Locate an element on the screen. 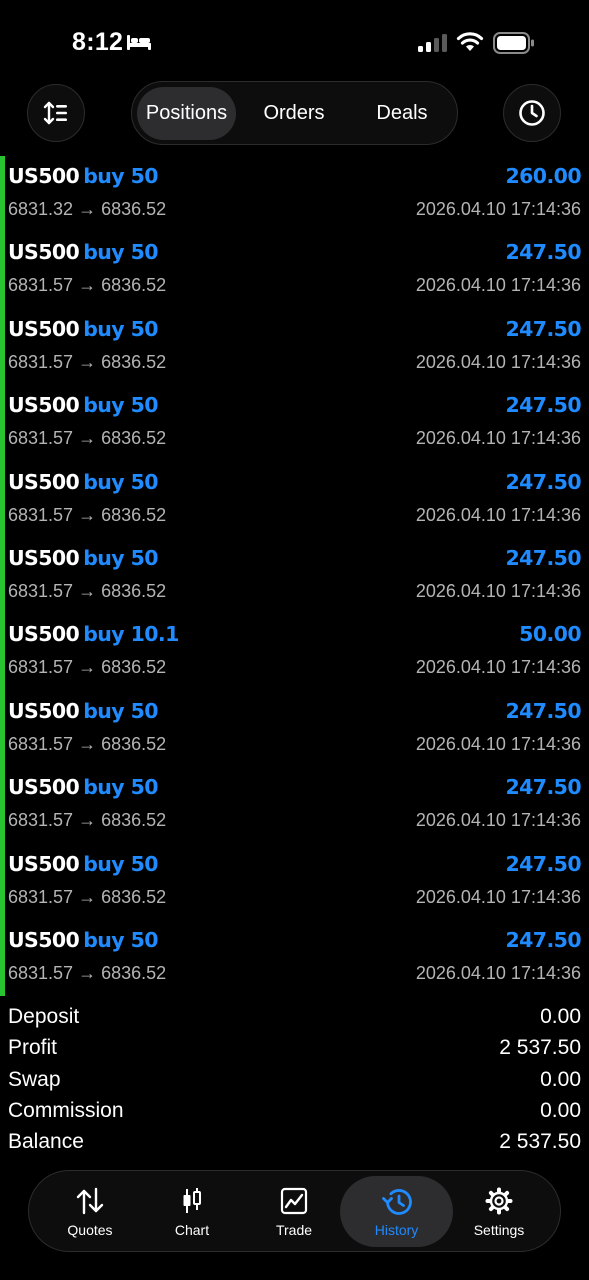  summary-row-commission: Commission 0.00 is located at coordinates (294, 1114).